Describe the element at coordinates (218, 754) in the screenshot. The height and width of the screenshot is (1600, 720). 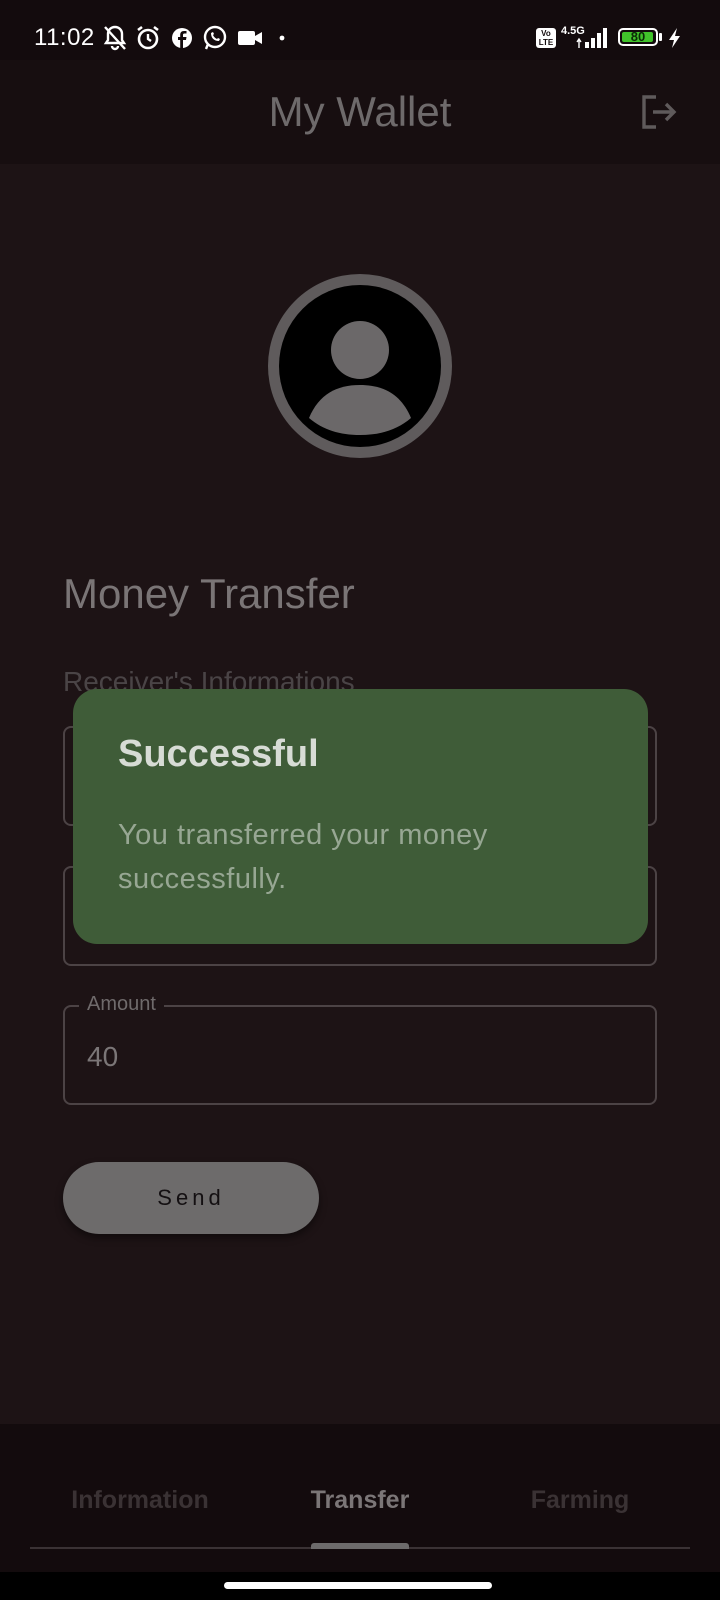
I see `dialog-title: Successful` at that location.